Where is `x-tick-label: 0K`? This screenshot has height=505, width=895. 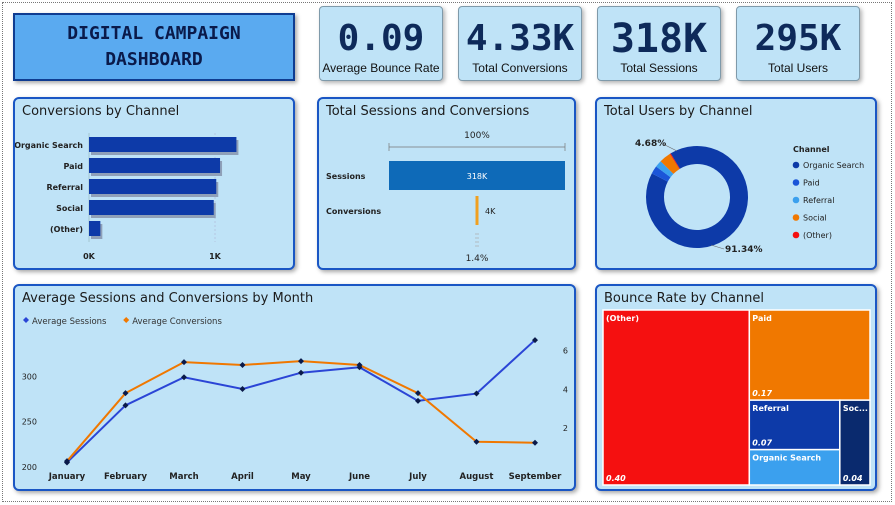 x-tick-label: 0K is located at coordinates (89, 256).